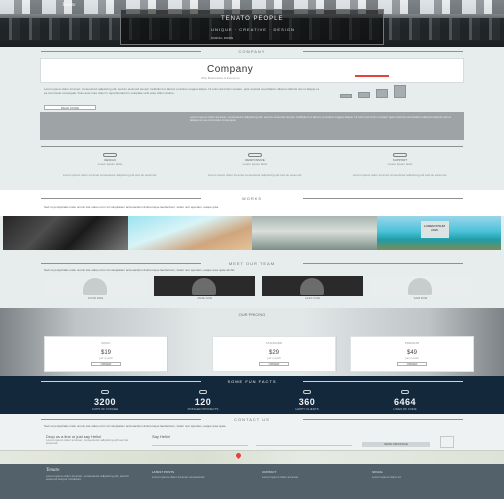  What do you see at coordinates (375, 91) in the screenshot?
I see `company-mini-chart` at bounding box center [375, 91].